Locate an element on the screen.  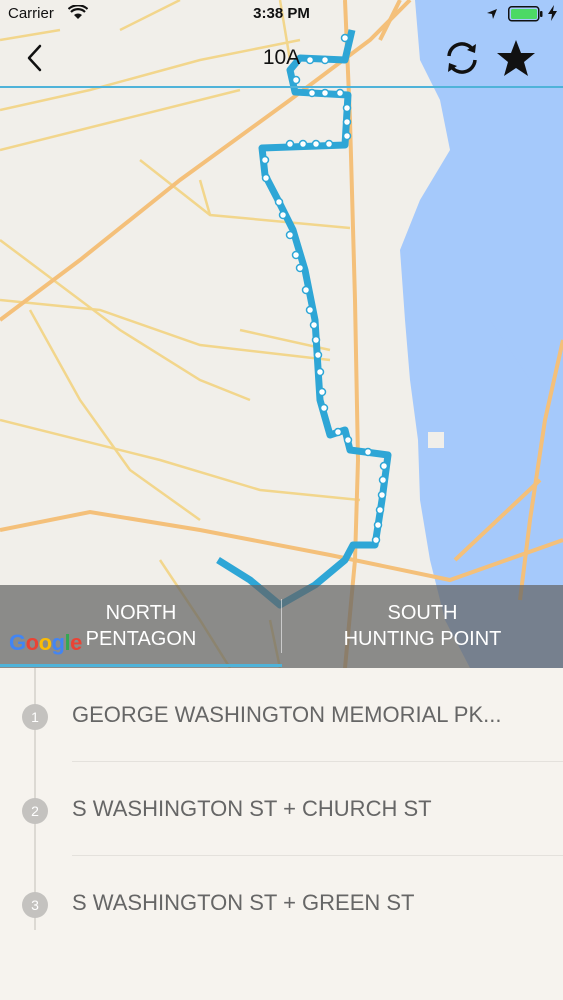
refresh-icon is located at coordinates (462, 58).